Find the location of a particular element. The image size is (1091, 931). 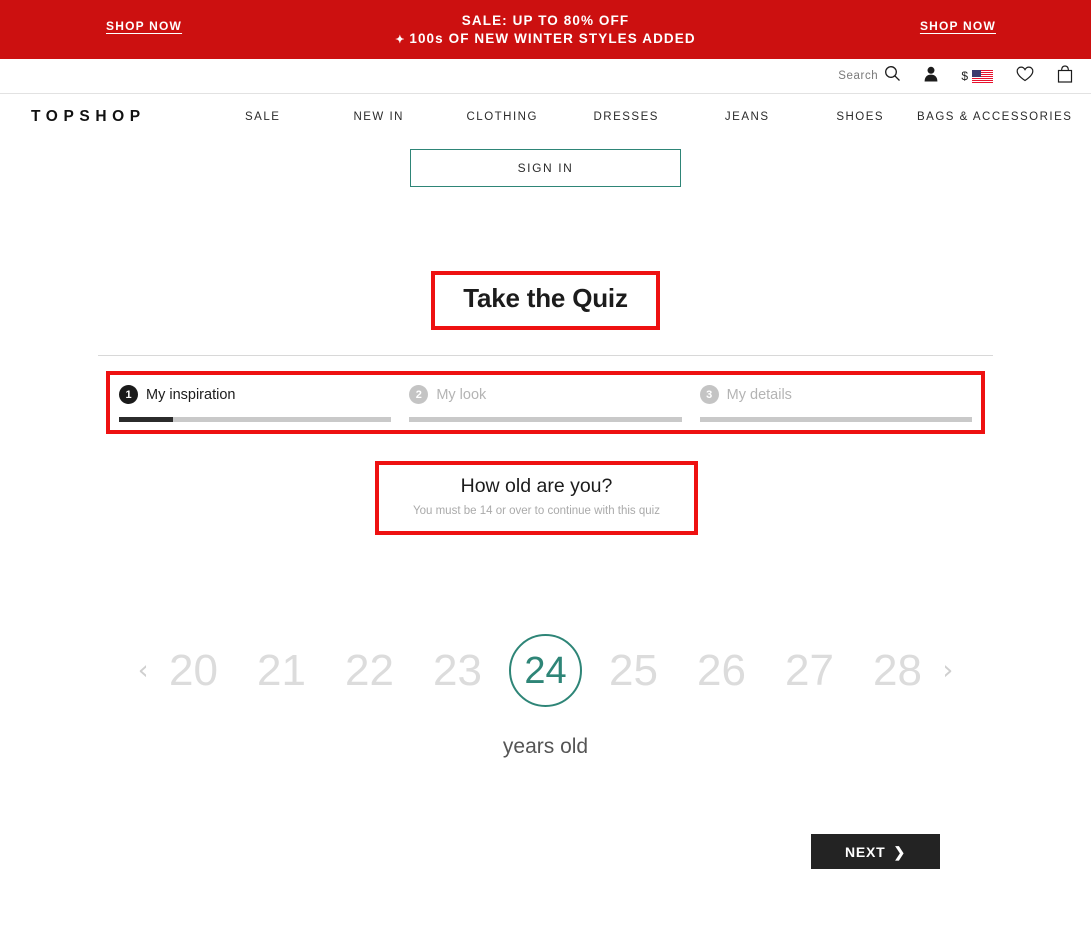

wishlist-button is located at coordinates (1025, 76).